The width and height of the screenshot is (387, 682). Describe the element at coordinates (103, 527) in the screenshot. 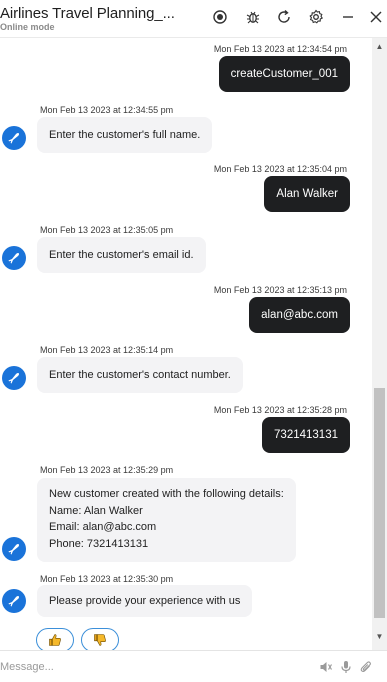

I see `message-line: Email: alan@abc.com` at that location.